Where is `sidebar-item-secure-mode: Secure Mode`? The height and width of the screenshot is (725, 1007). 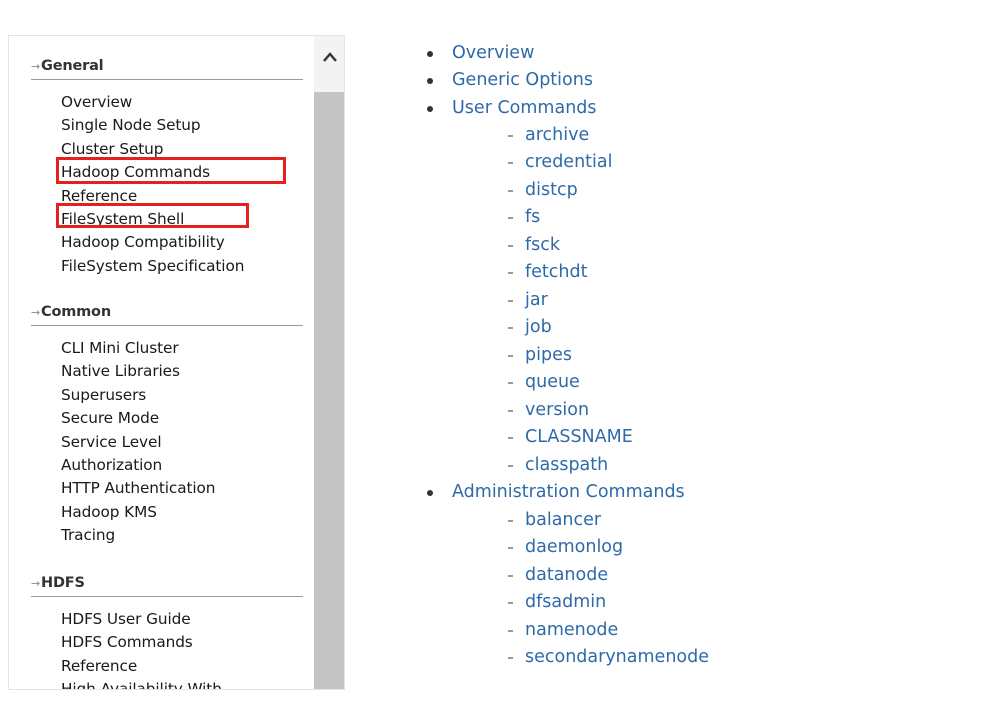
sidebar-item-secure-mode: Secure Mode is located at coordinates (182, 418).